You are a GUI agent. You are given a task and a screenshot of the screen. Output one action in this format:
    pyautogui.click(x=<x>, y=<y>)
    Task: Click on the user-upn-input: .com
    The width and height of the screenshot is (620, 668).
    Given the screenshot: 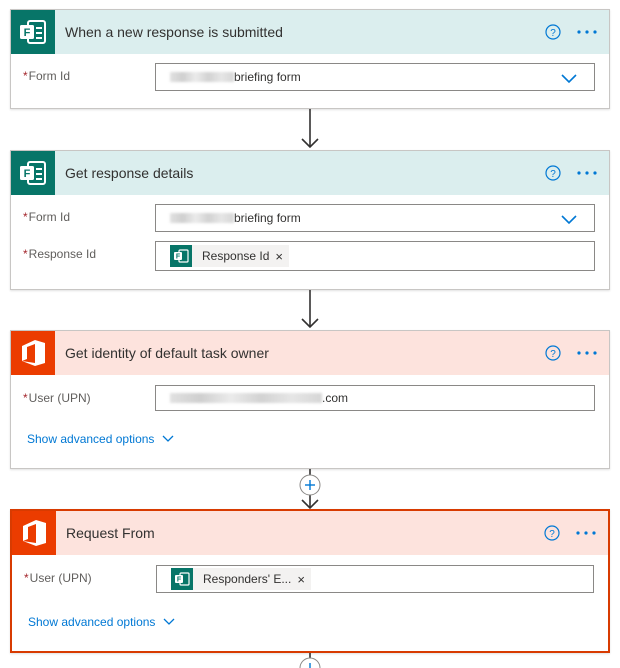 What is the action you would take?
    pyautogui.click(x=375, y=398)
    